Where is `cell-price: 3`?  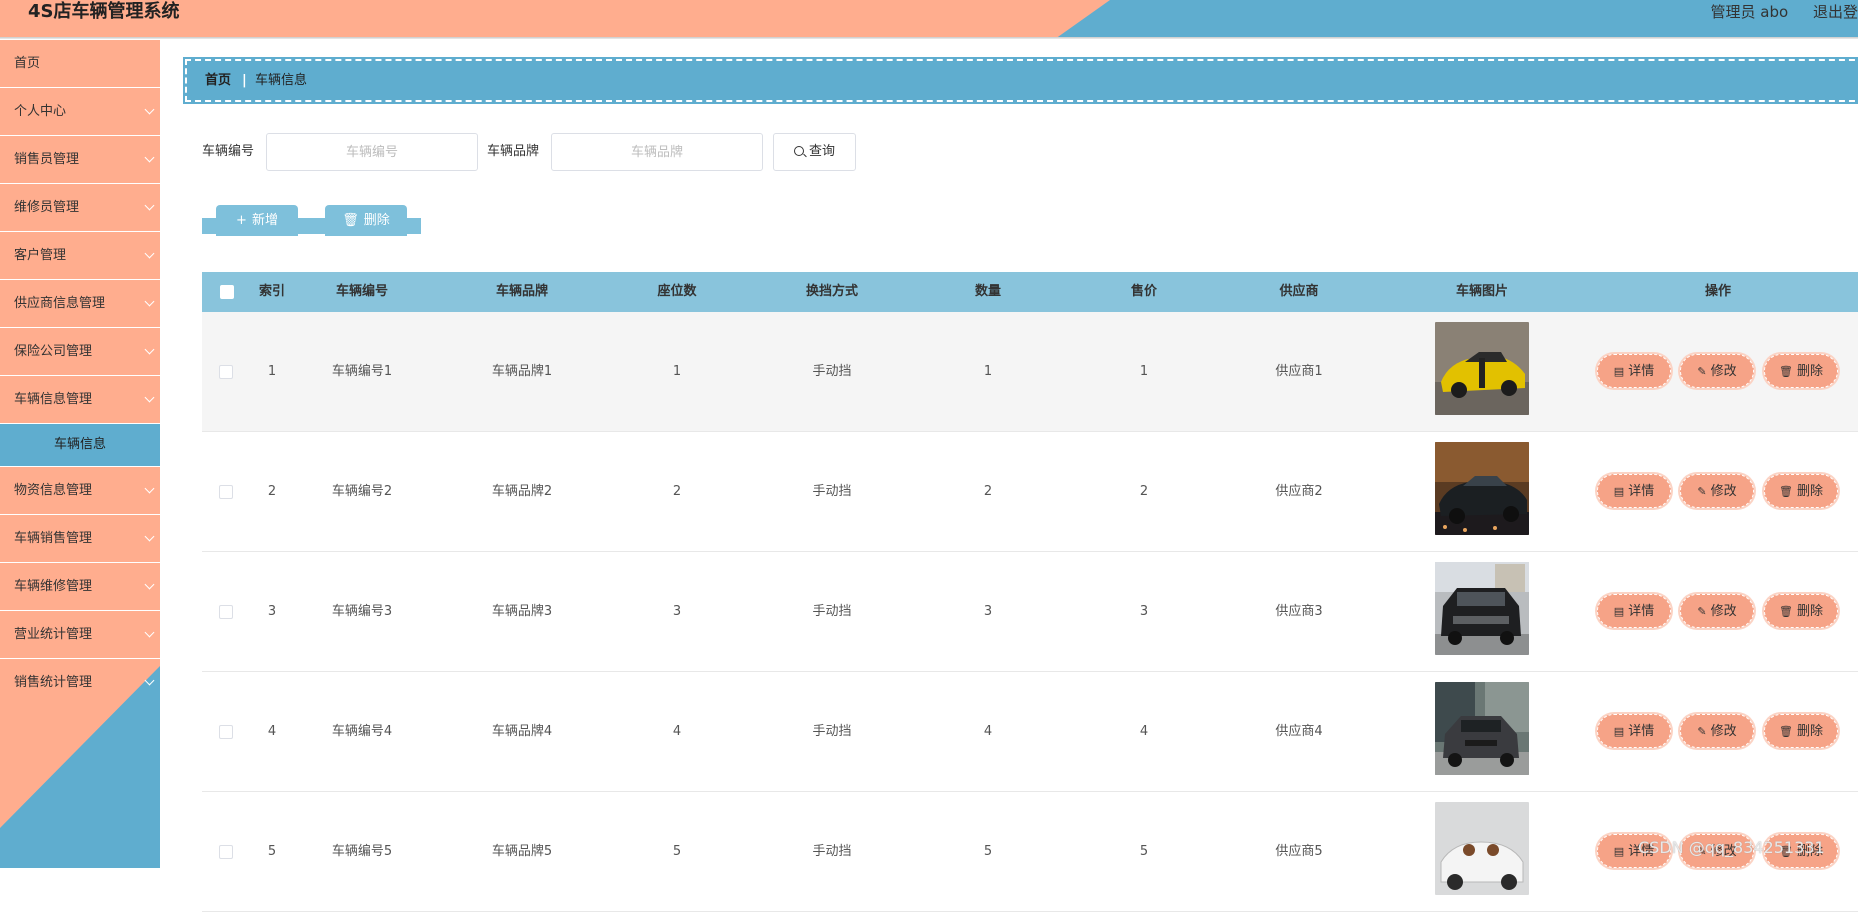 cell-price: 3 is located at coordinates (1144, 611).